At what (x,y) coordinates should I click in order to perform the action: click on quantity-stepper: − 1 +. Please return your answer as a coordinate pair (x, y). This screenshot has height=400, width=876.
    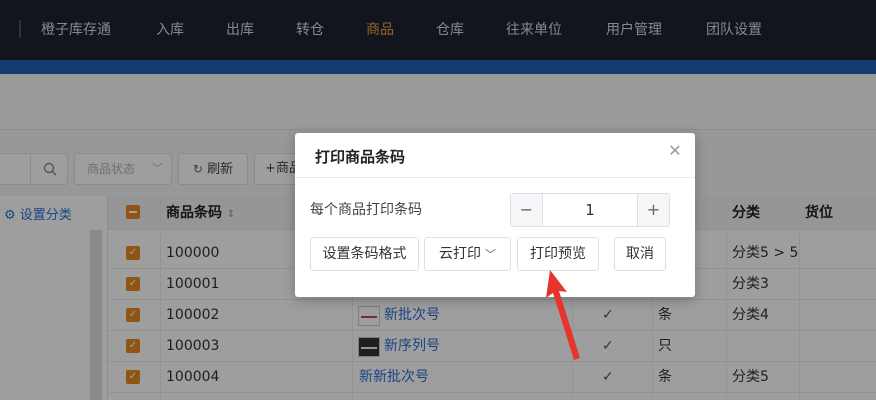
    Looking at the image, I should click on (590, 210).